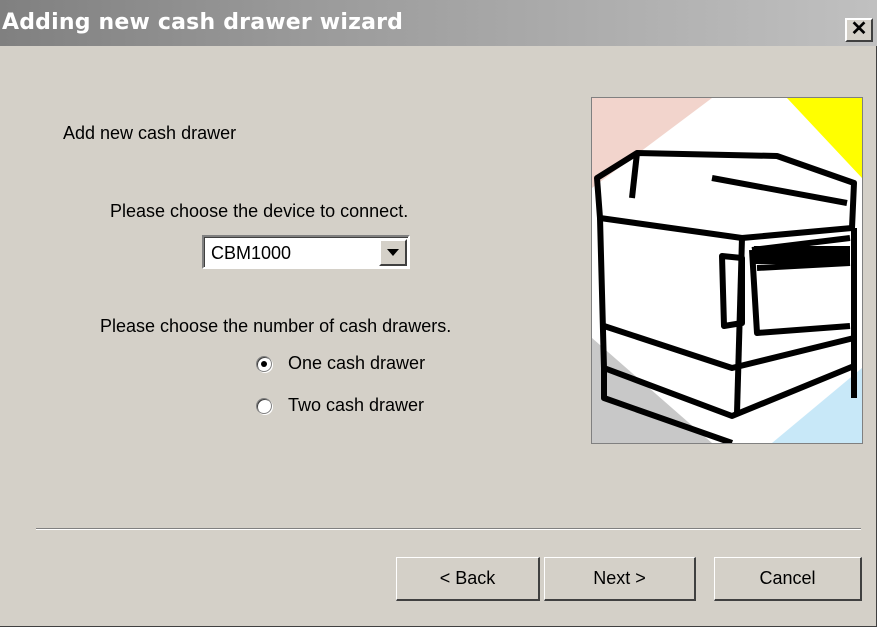 Image resolution: width=877 pixels, height=627 pixels. What do you see at coordinates (251, 253) in the screenshot?
I see `device-select-value: CBM1000` at bounding box center [251, 253].